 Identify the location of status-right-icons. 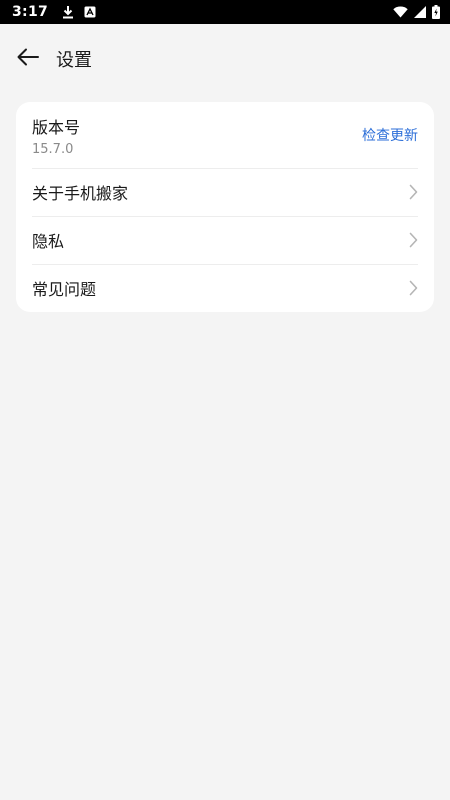
(416, 12).